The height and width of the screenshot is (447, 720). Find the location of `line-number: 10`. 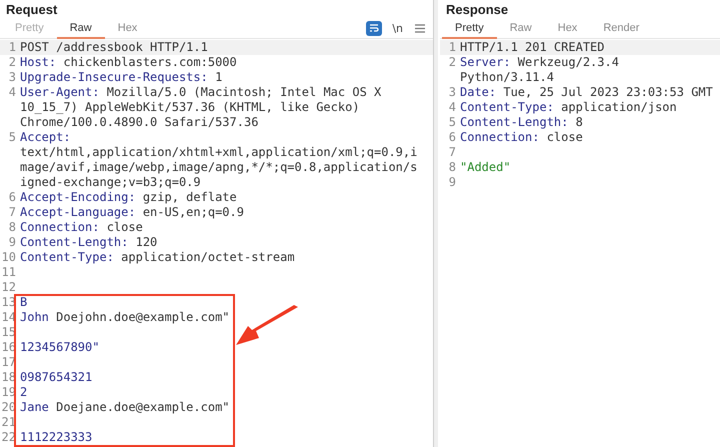

line-number: 10 is located at coordinates (8, 257).